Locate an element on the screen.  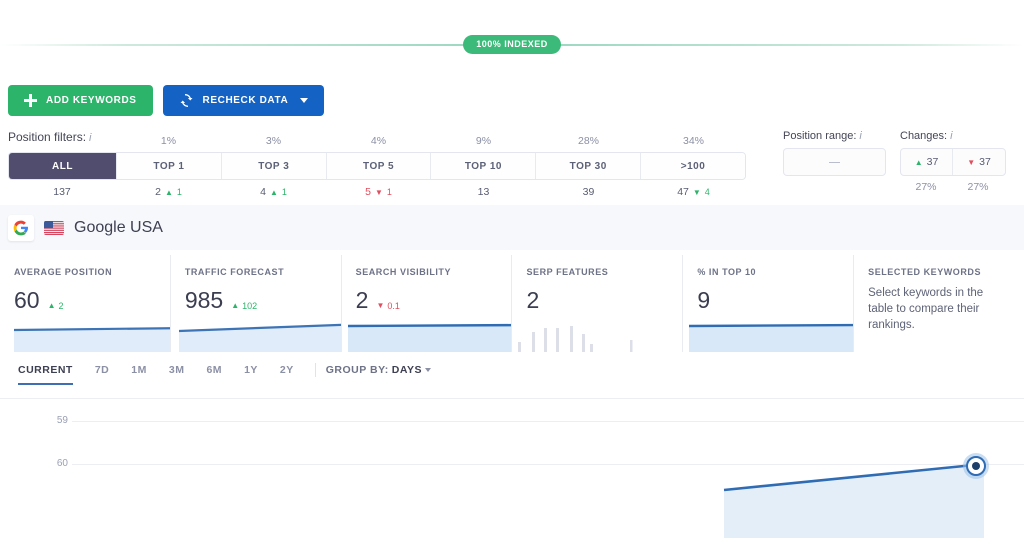
group-by-selector: GROUP BY: DAYS is located at coordinates (378, 374).